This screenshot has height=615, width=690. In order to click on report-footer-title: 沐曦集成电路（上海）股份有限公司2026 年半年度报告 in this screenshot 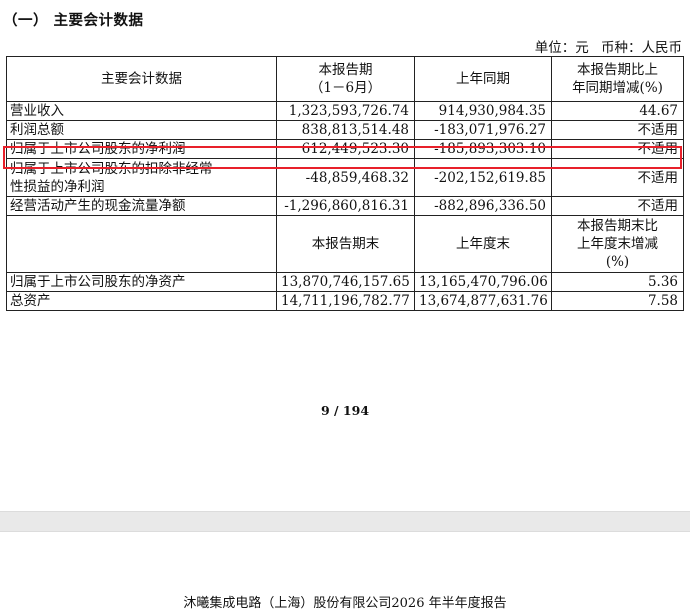, I will do `click(345, 603)`.